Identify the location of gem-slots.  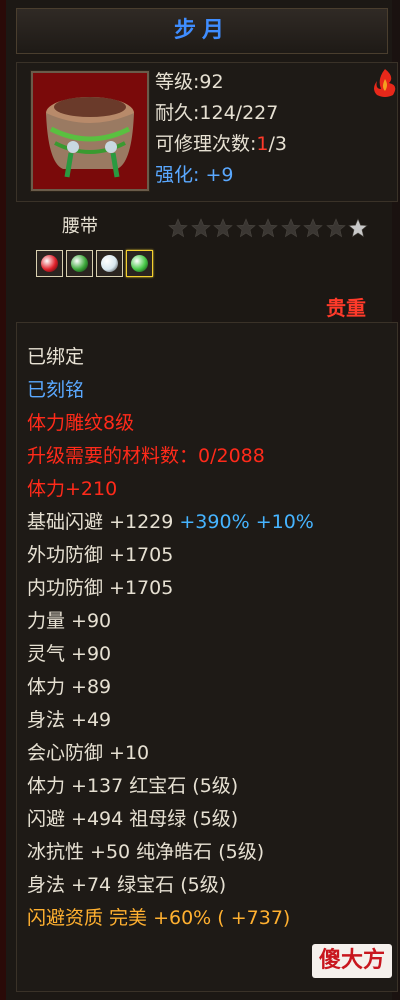
(96, 265).